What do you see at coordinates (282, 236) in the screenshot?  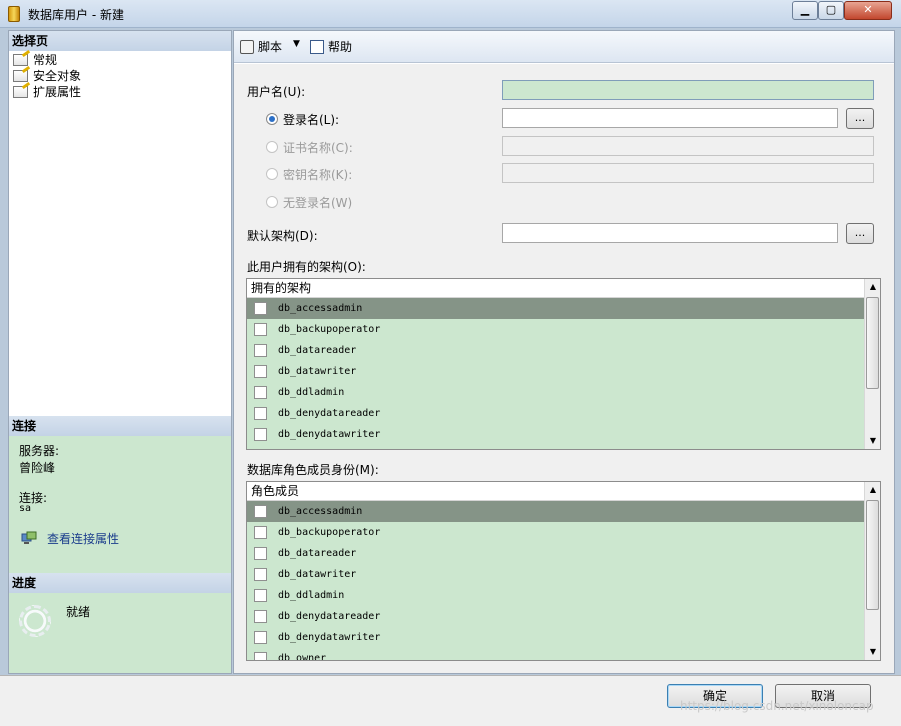 I see `default-schema-label: 默认架构(D):` at bounding box center [282, 236].